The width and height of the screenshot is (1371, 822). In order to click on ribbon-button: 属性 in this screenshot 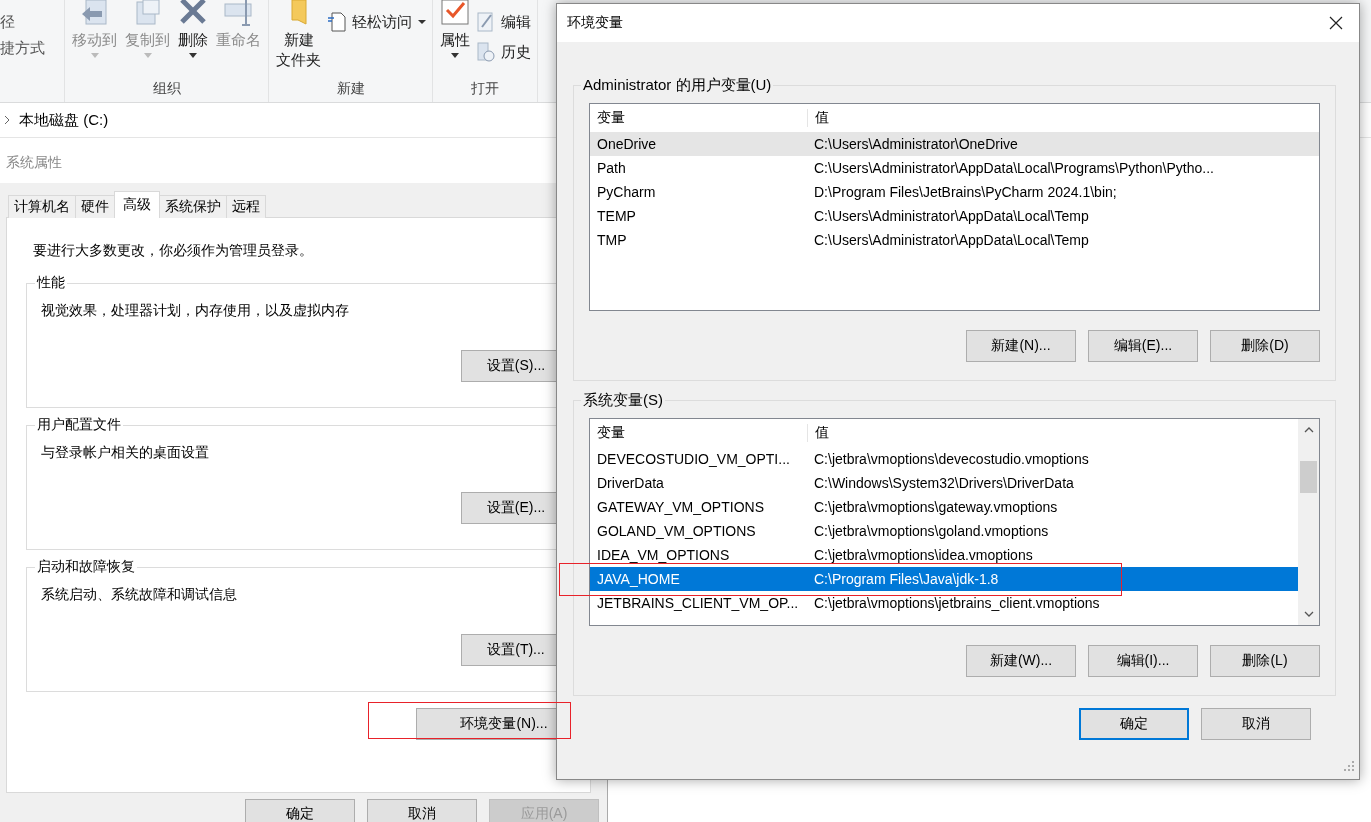, I will do `click(455, 40)`.